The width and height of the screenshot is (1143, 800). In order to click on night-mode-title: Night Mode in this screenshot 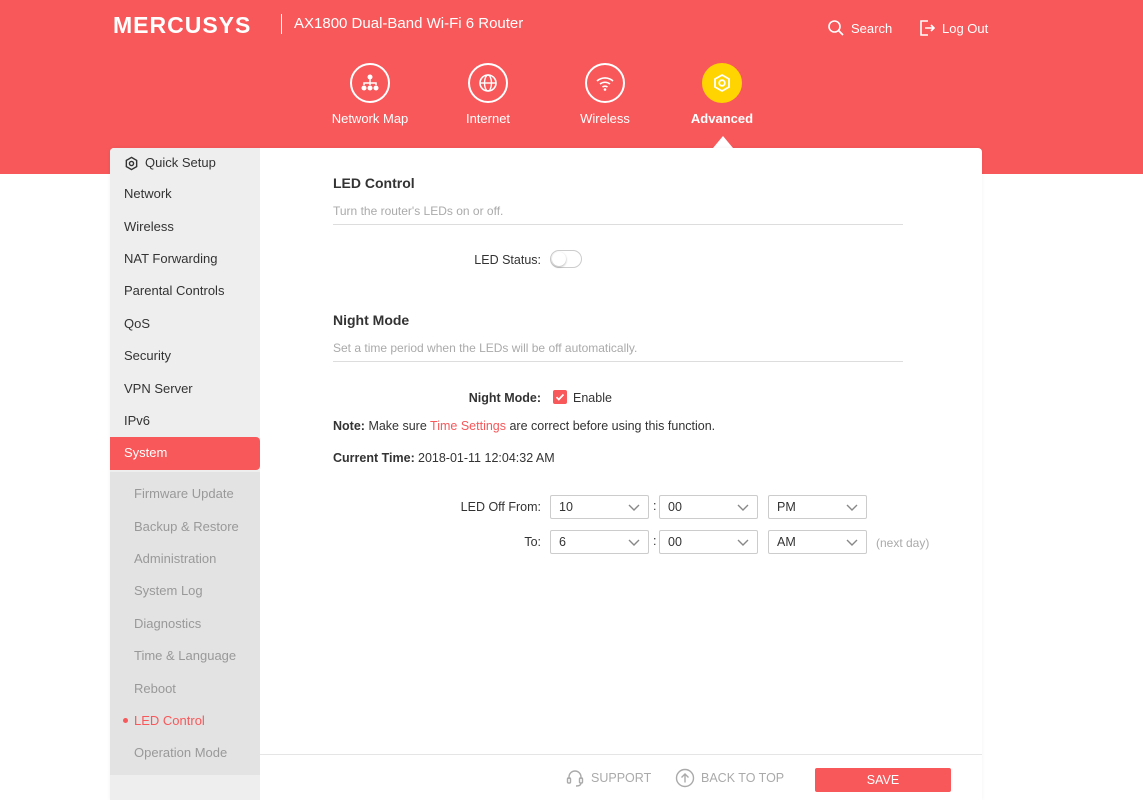, I will do `click(371, 320)`.